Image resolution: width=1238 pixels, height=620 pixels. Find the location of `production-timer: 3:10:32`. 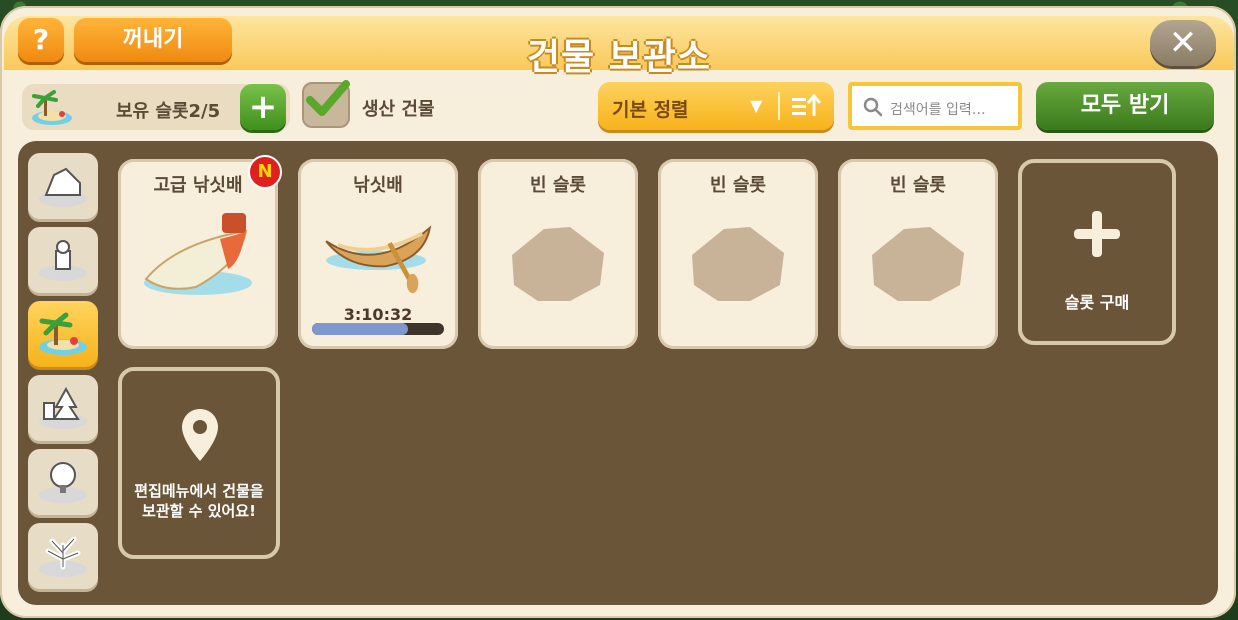

production-timer: 3:10:32 is located at coordinates (378, 314).